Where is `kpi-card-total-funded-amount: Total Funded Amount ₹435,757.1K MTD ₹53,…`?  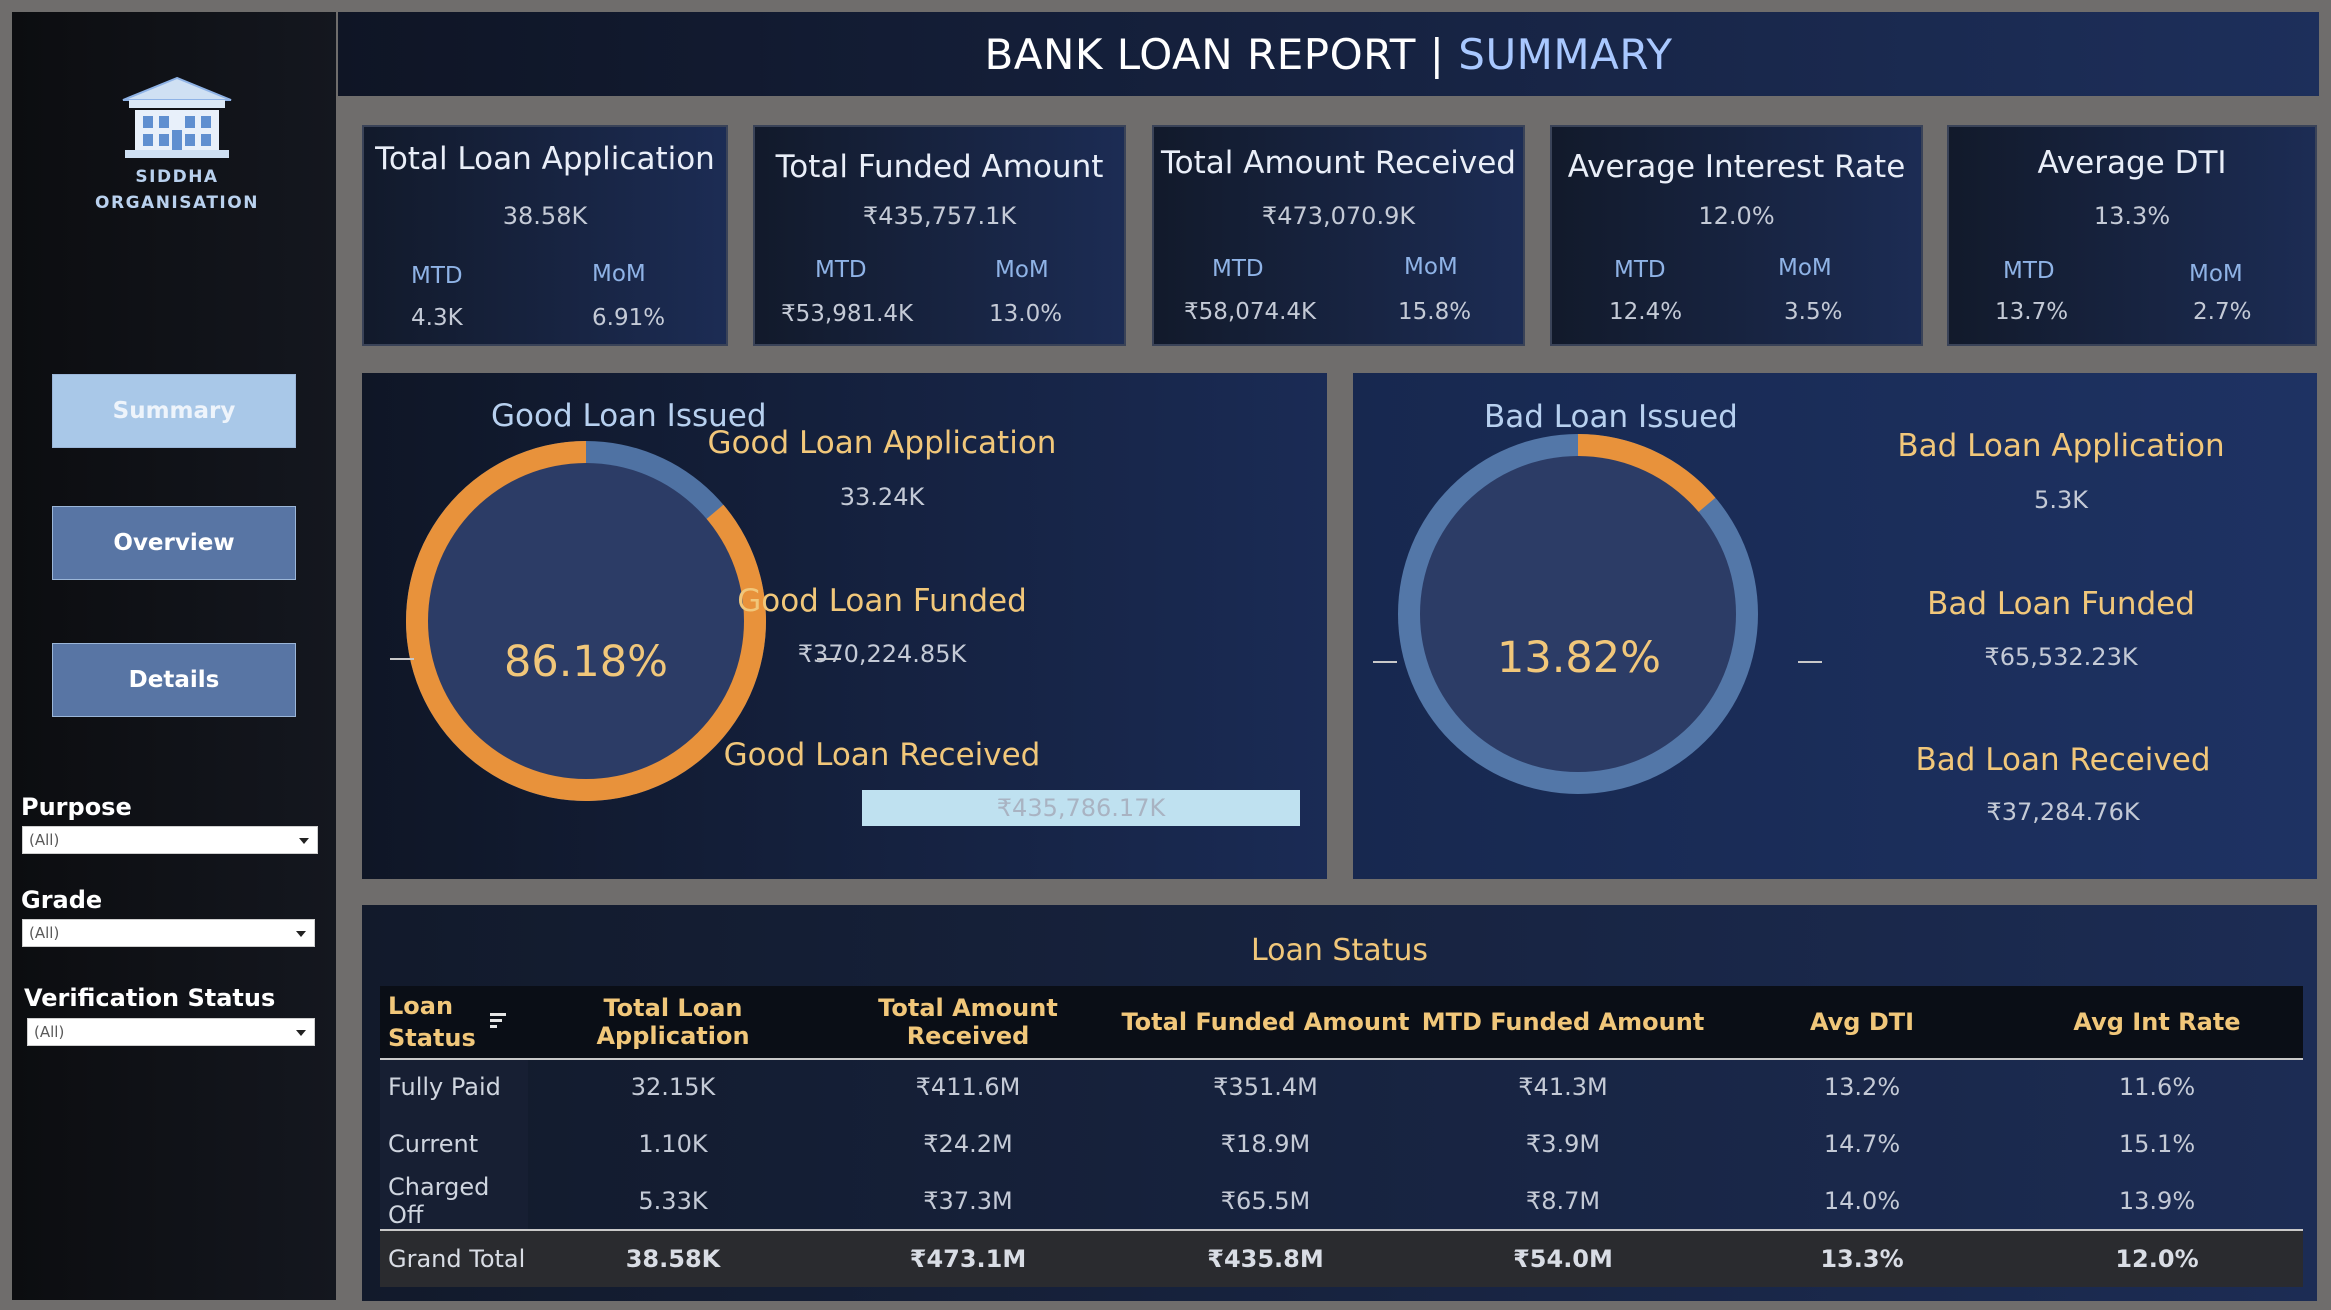
kpi-card-total-funded-amount: Total Funded Amount ₹435,757.1K MTD ₹53,… is located at coordinates (939, 235).